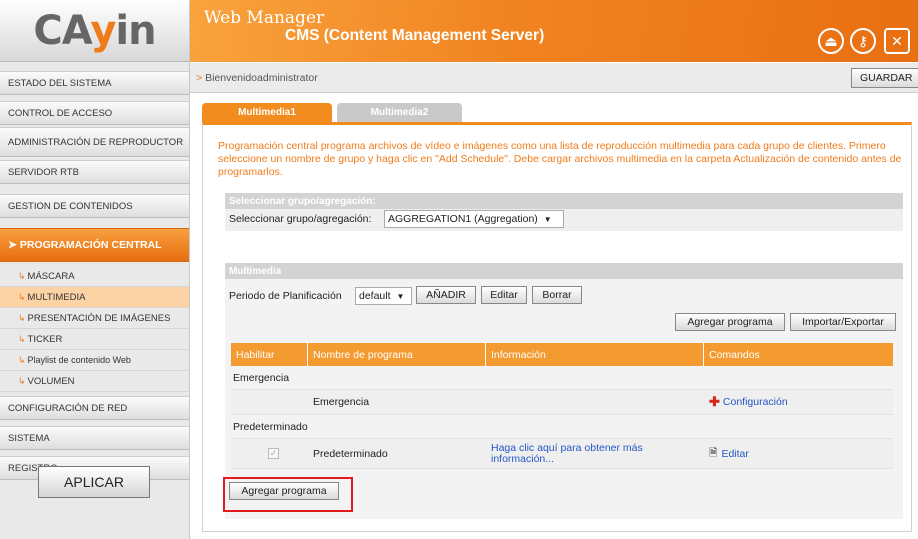  I want to click on sidebar-item-control-acceso: CONTROL DE ACCESO, so click(94, 113).